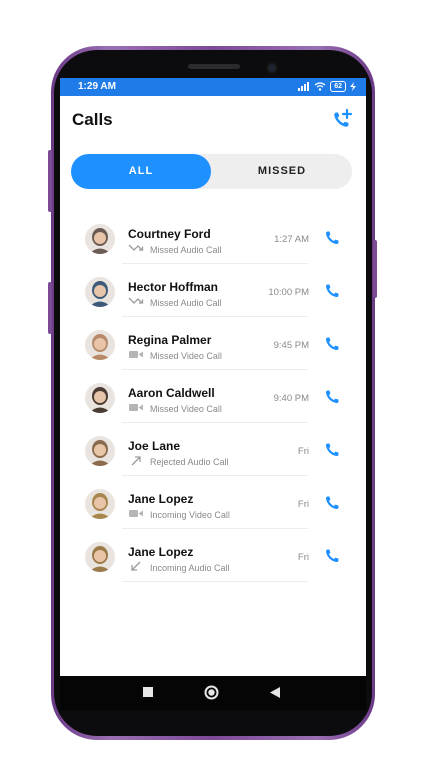 The image size is (434, 768). I want to click on caller-name: Joe Lane, so click(154, 446).